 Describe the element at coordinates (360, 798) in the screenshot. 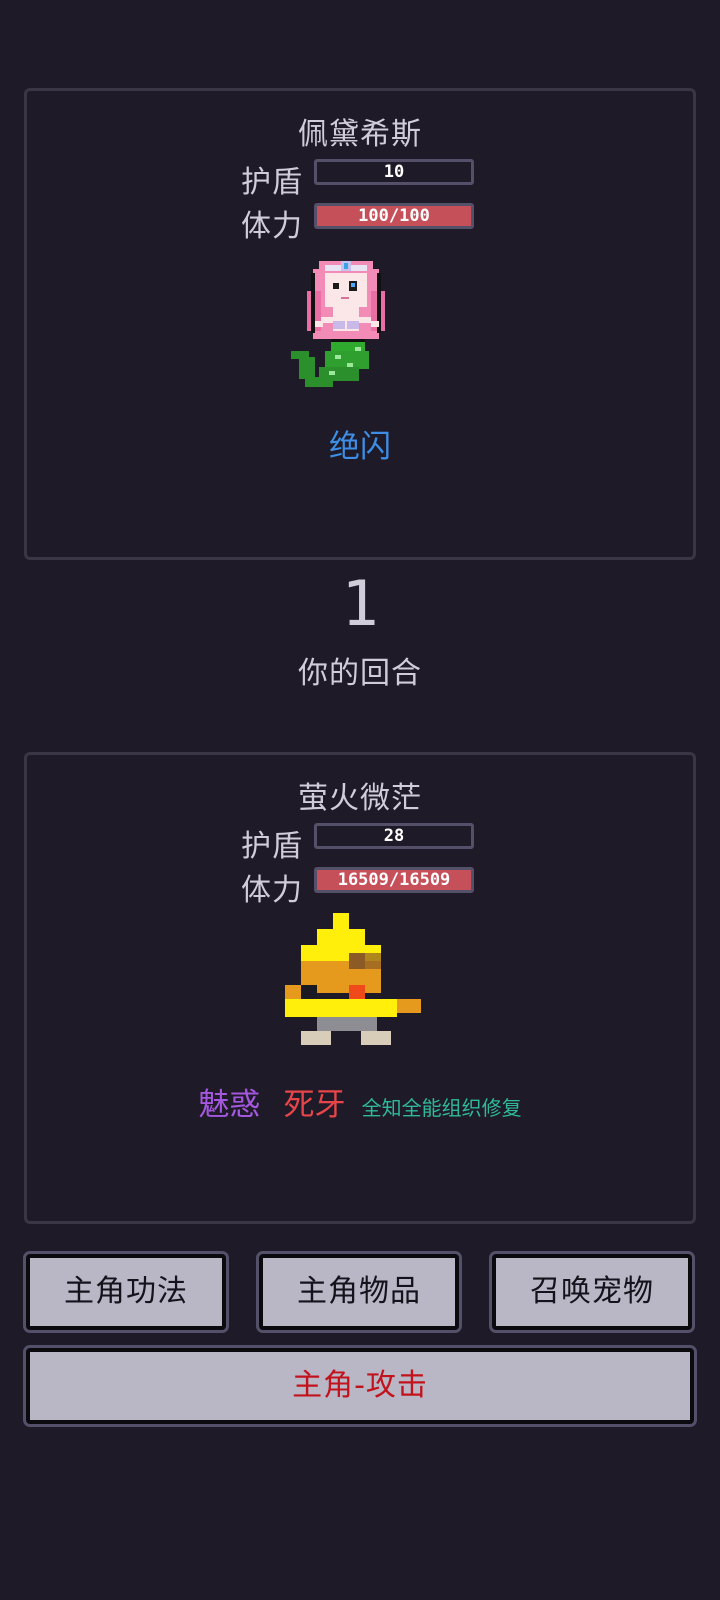

I see `player-name: 萤火微茫` at that location.